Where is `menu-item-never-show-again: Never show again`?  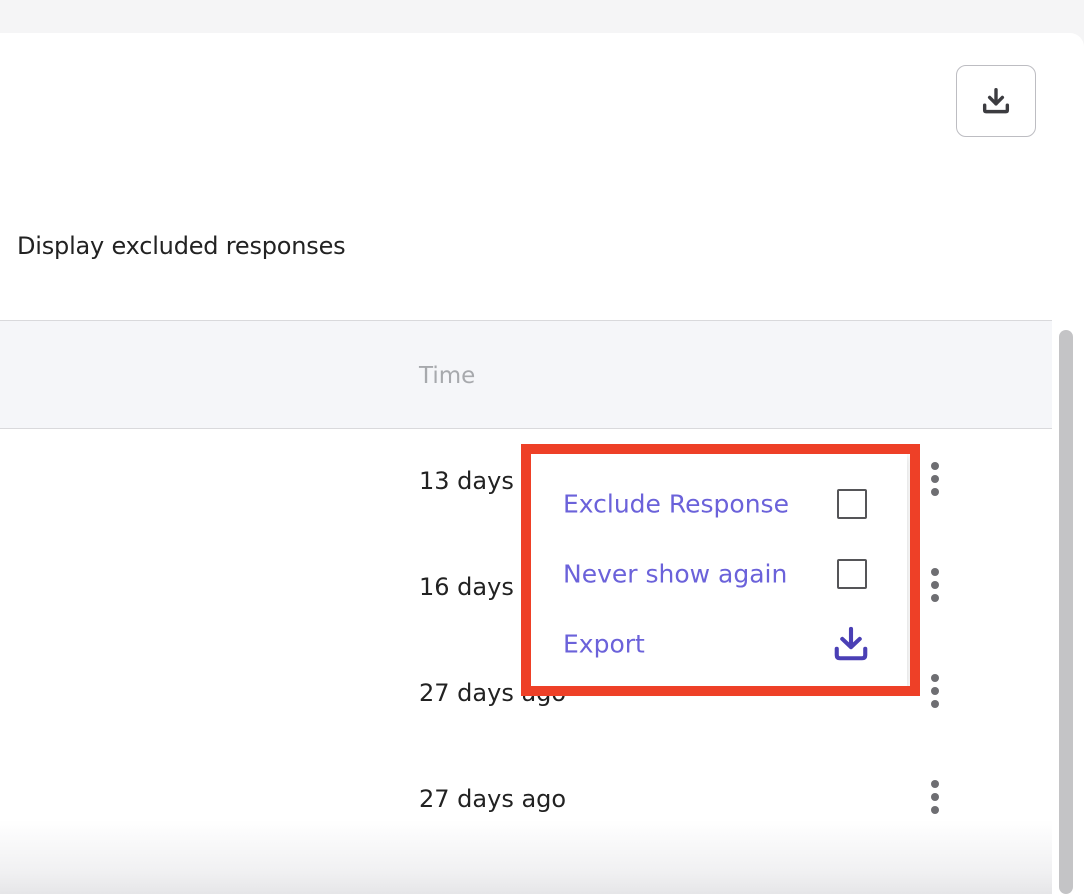 menu-item-never-show-again: Never show again is located at coordinates (719, 574).